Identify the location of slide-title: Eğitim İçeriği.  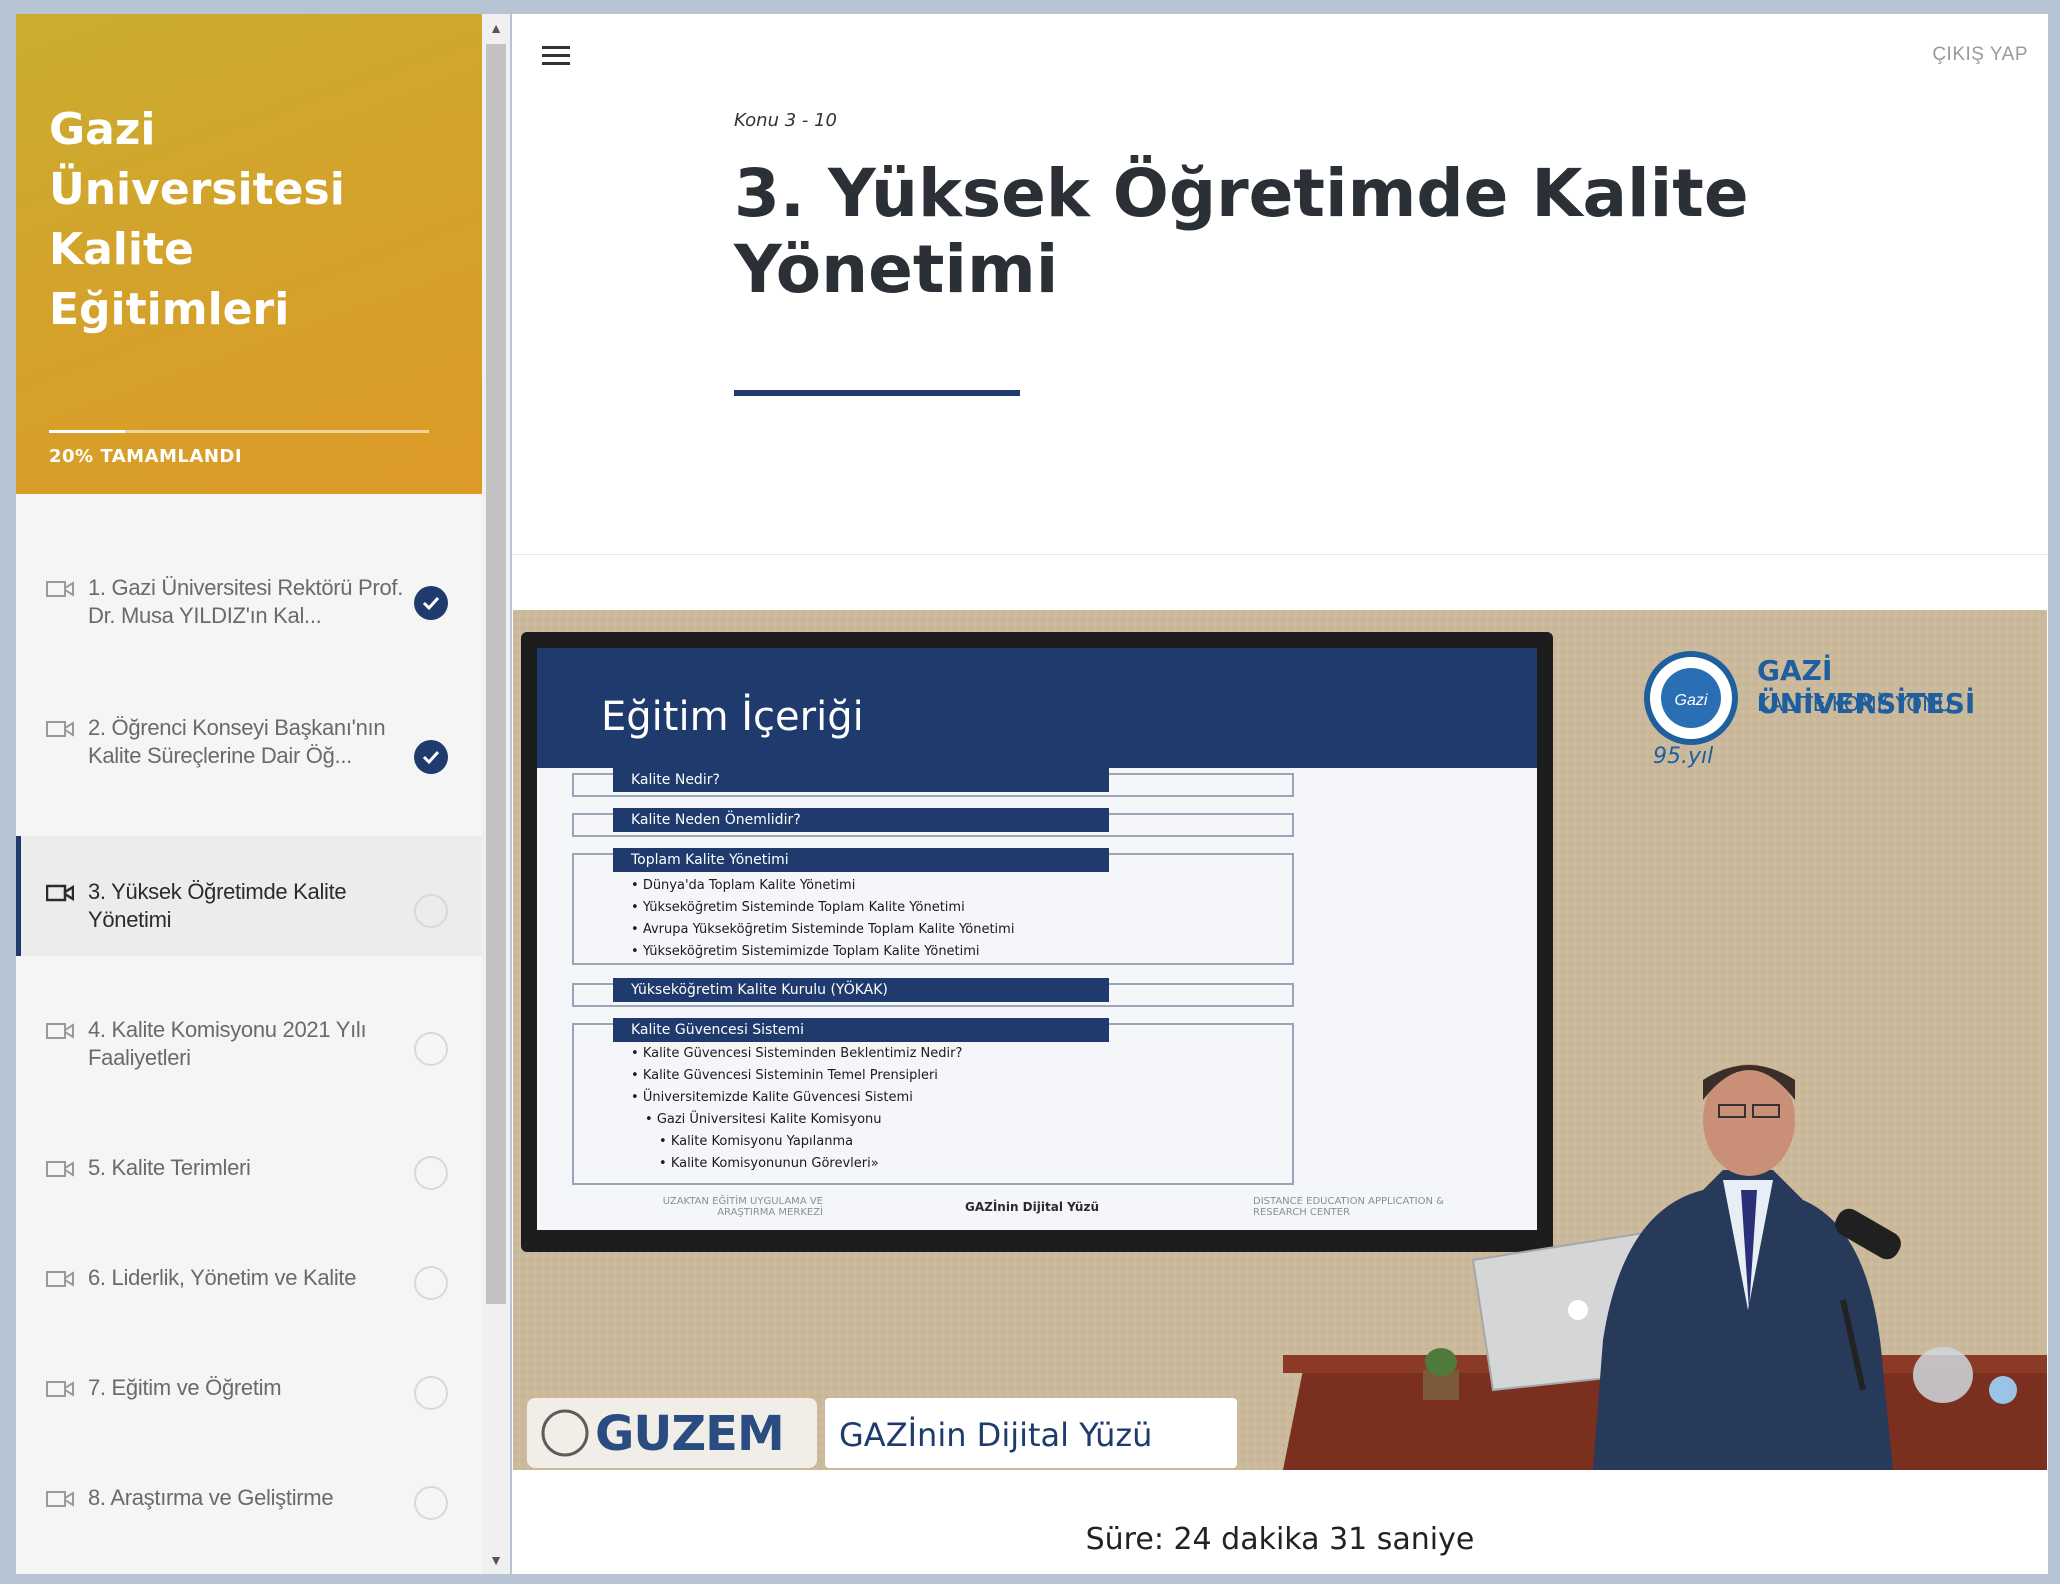
(732, 717).